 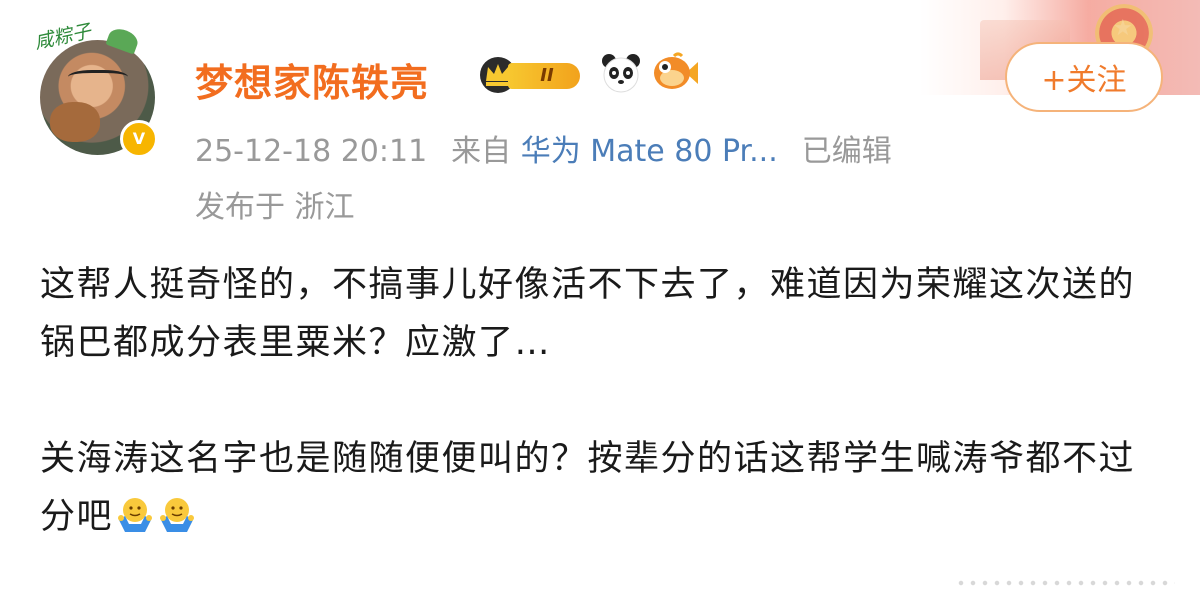 I want to click on follow-button: +关注, so click(x=1084, y=77).